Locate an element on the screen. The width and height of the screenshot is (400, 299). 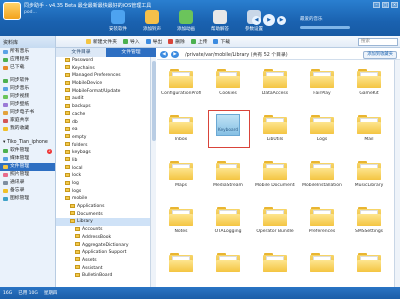
sidebar-item-sync-wallpaper: 同步壁纸 is located at coordinates (27, 105).